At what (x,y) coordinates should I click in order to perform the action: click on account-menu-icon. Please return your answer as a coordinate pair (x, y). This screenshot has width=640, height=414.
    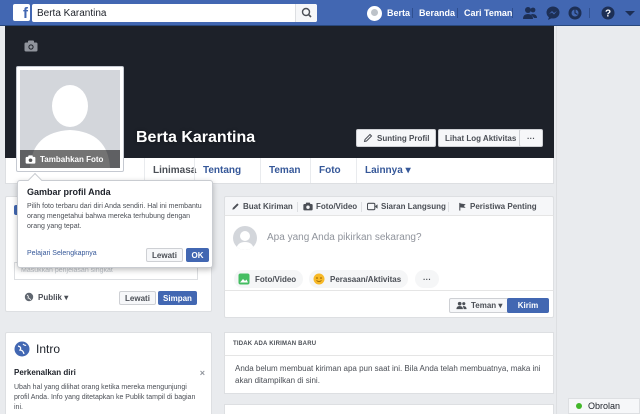
    Looking at the image, I should click on (630, 13).